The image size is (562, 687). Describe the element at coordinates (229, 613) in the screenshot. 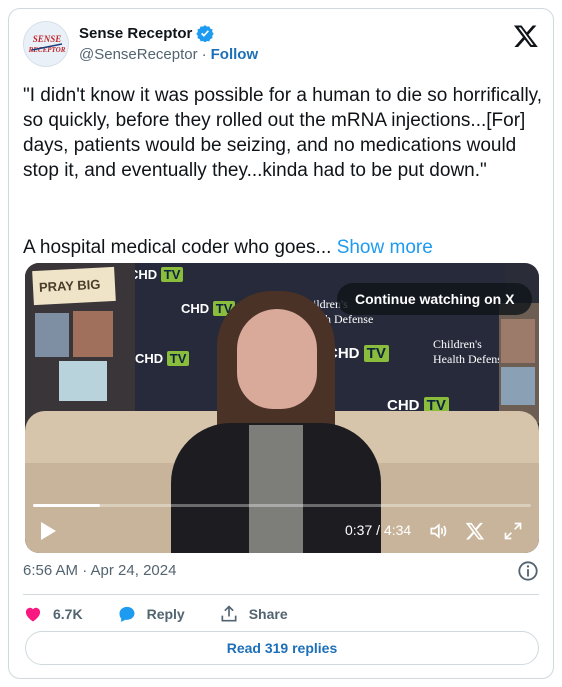

I see `share-icon` at that location.